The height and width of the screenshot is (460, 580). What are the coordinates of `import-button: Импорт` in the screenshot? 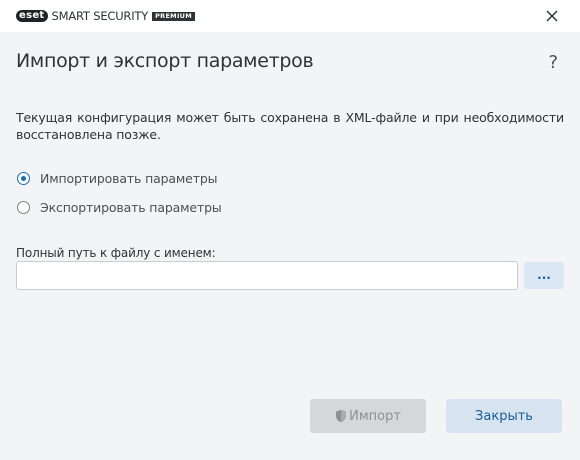 It's located at (368, 416).